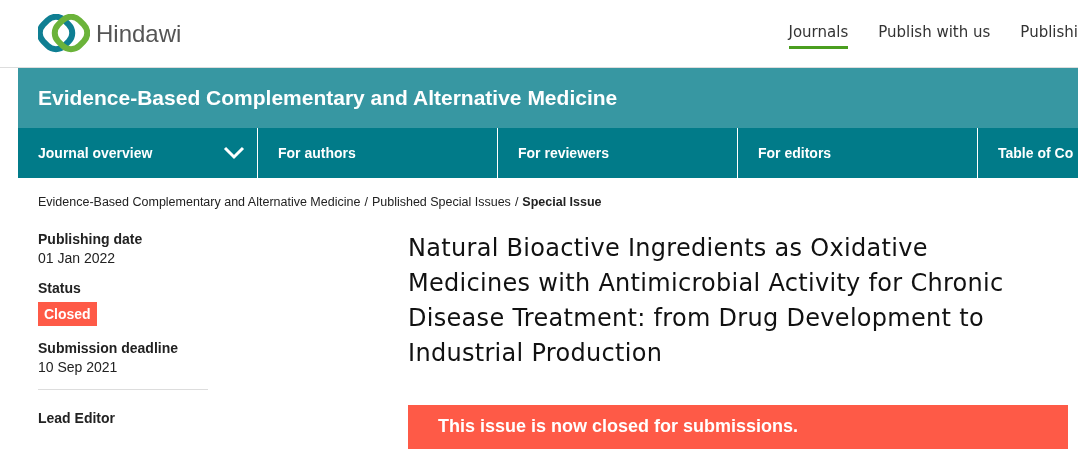 This screenshot has width=1078, height=455. Describe the element at coordinates (562, 202) in the screenshot. I see `breadcrumb-link: Special Issue` at that location.